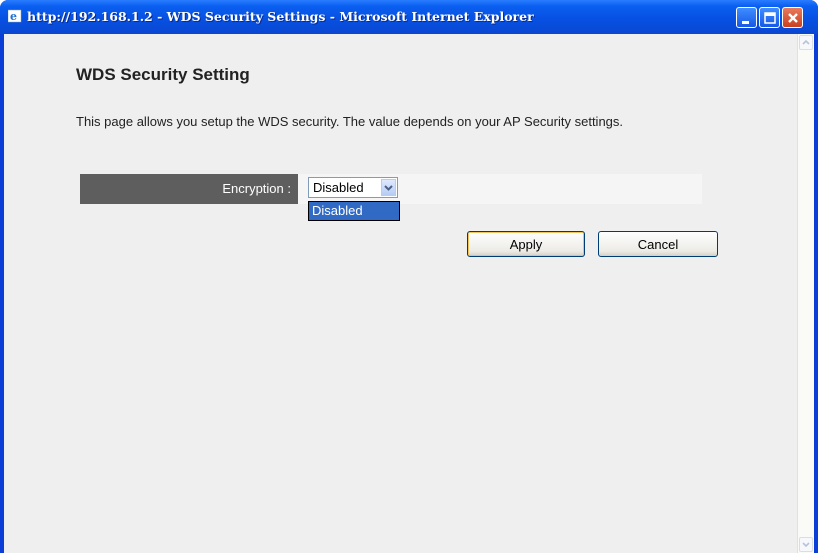 The image size is (818, 556). I want to click on page-title: WDS Security Setting, so click(163, 74).